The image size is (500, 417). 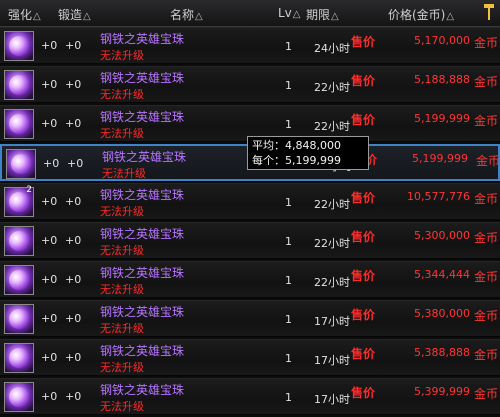 What do you see at coordinates (250, 240) in the screenshot?
I see `listing-row: +0 +0 钢铁之英雄宝珠 无法升级 1 22小时 售价 5,300,000 金币` at bounding box center [250, 240].